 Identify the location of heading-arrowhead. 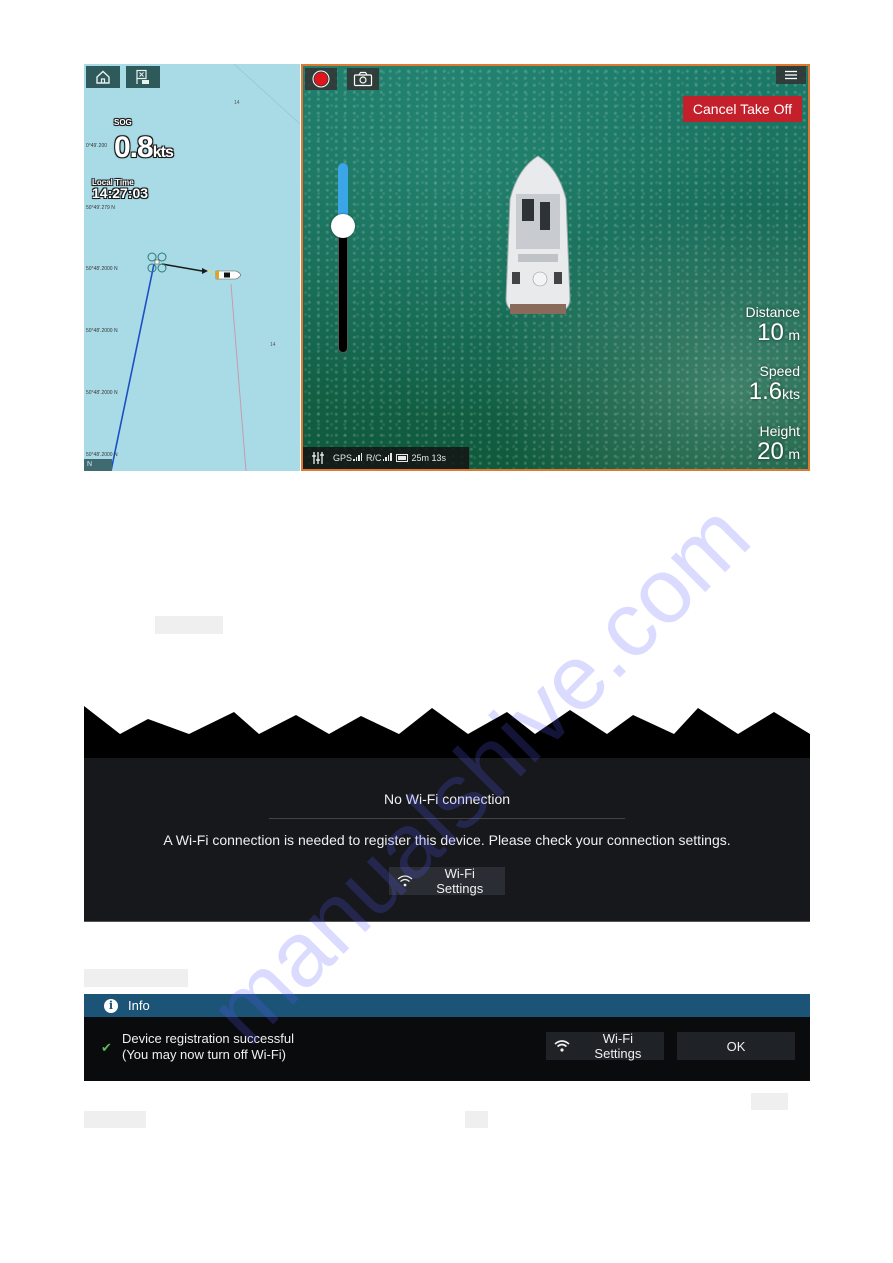
(205, 271).